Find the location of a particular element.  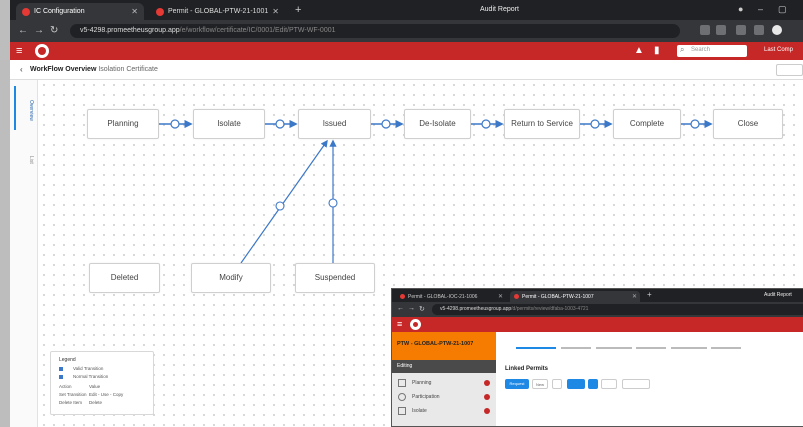

state-node-planning: Planning is located at coordinates (123, 124).